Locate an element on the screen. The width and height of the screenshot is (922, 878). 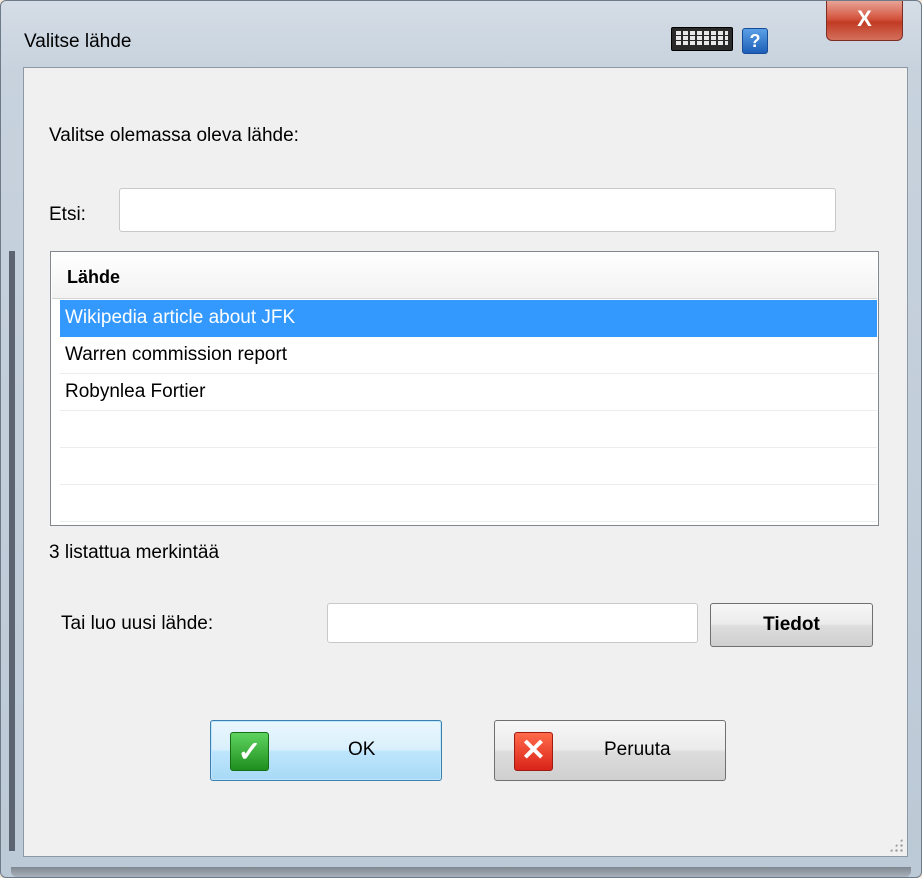
search-label: Etsi: is located at coordinates (67, 214).